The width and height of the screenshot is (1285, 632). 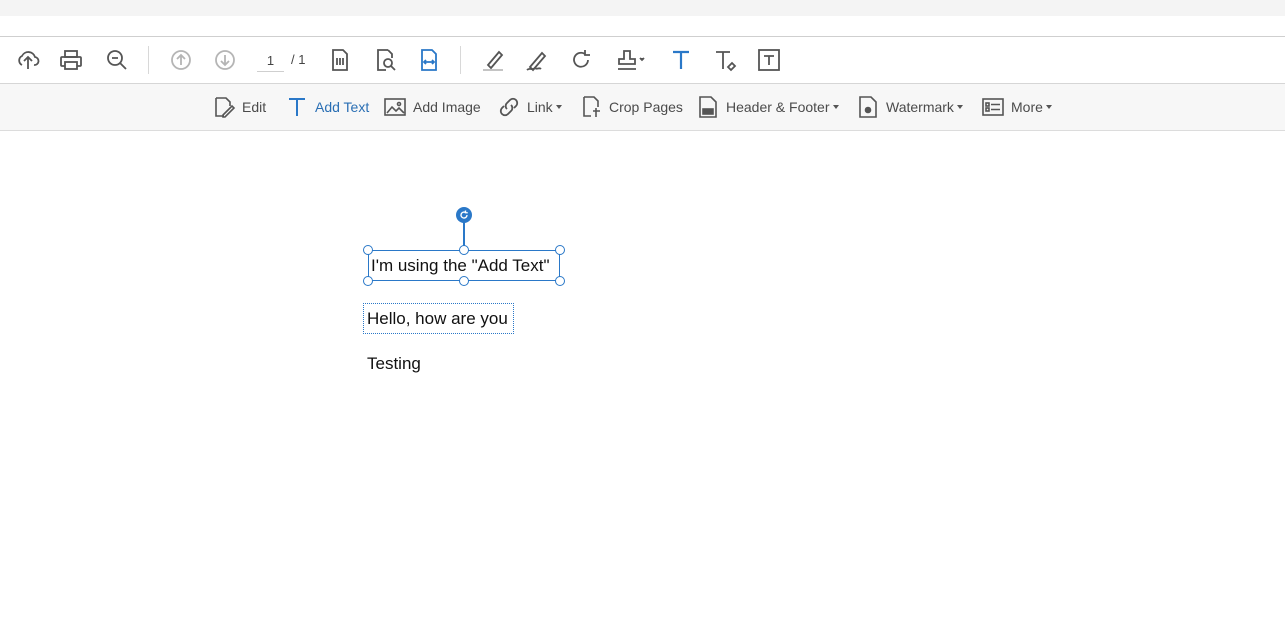 I want to click on rotate-icon, so click(x=581, y=60).